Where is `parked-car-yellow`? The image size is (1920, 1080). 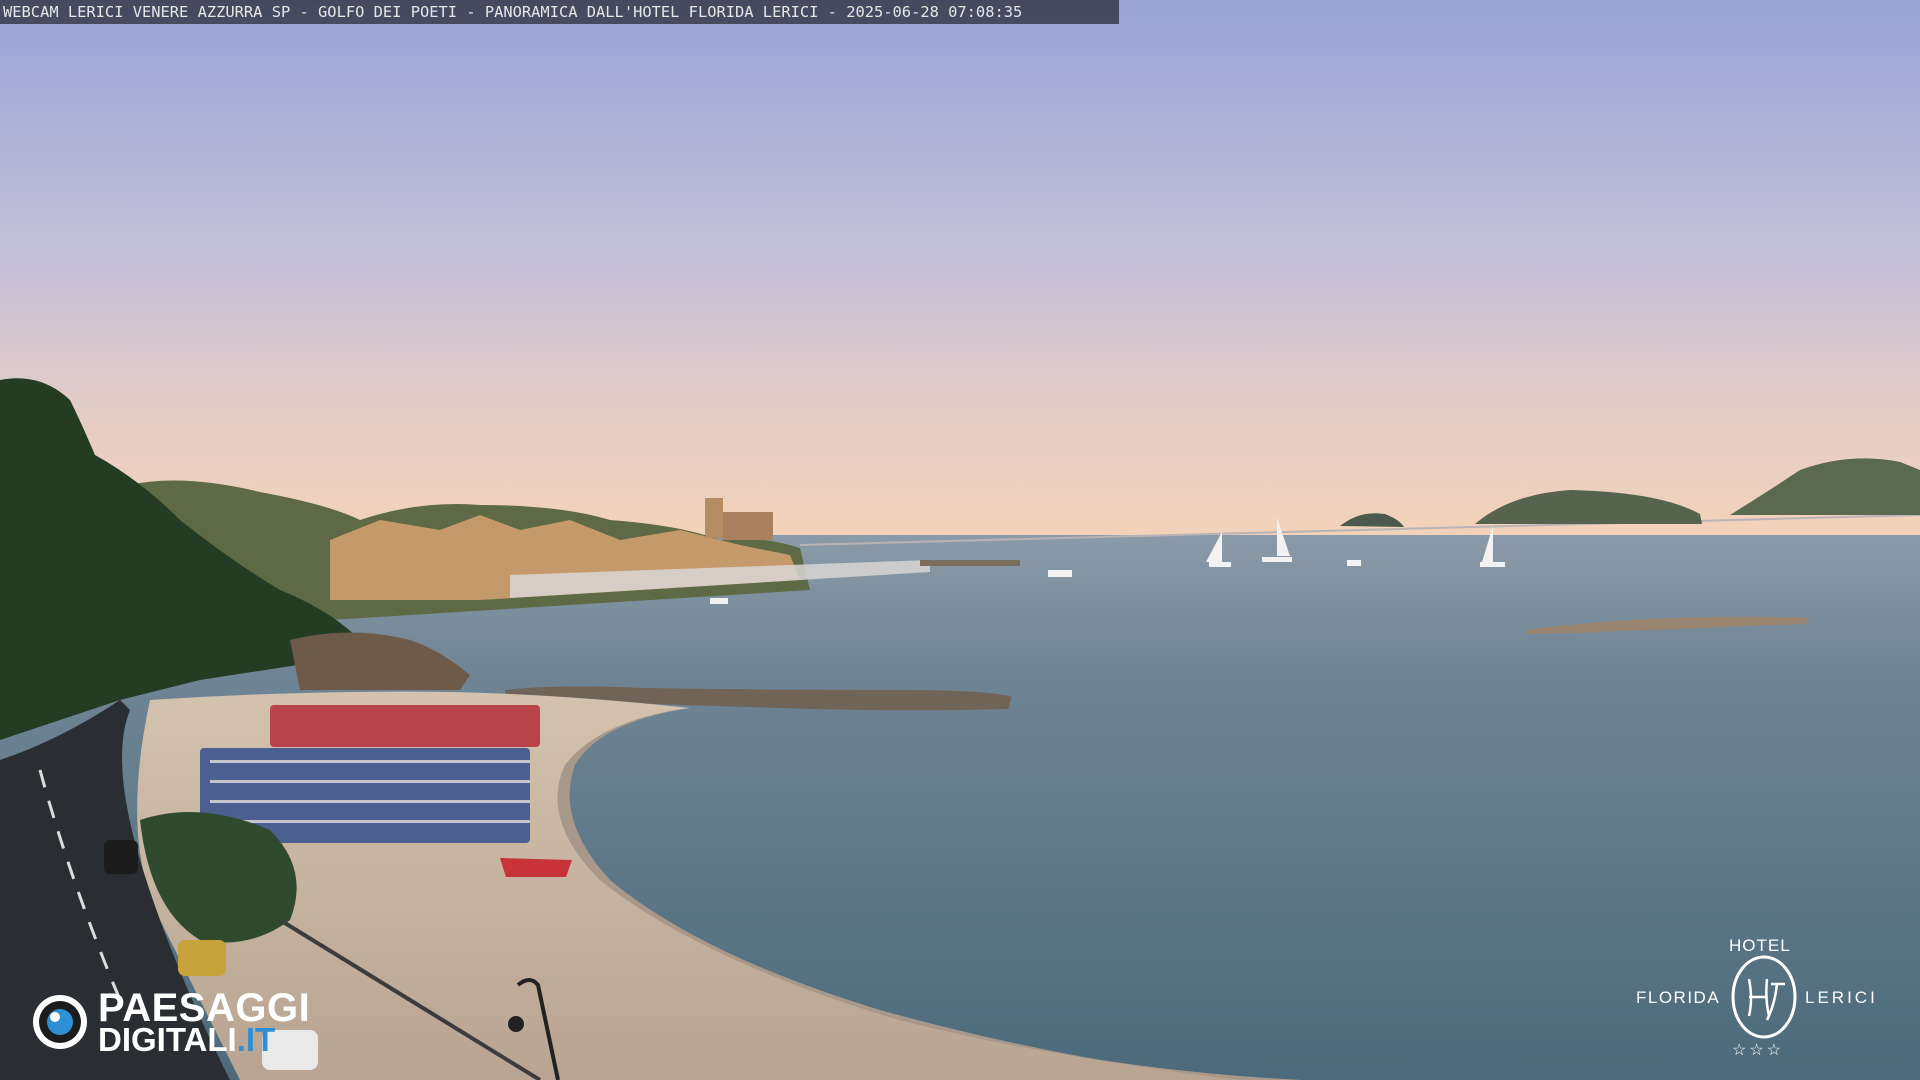 parked-car-yellow is located at coordinates (202, 958).